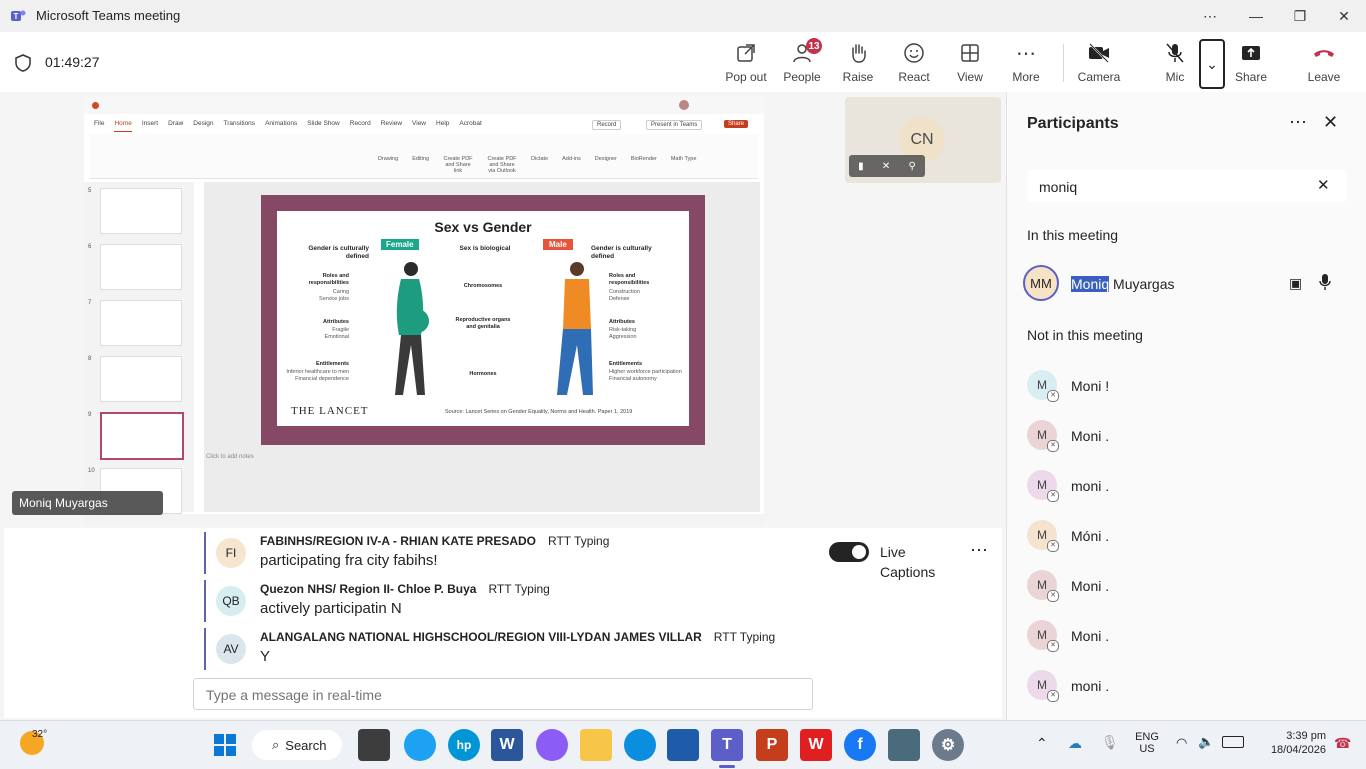  What do you see at coordinates (979, 550) in the screenshot?
I see `captions-more-icon: ⋯` at bounding box center [979, 550].